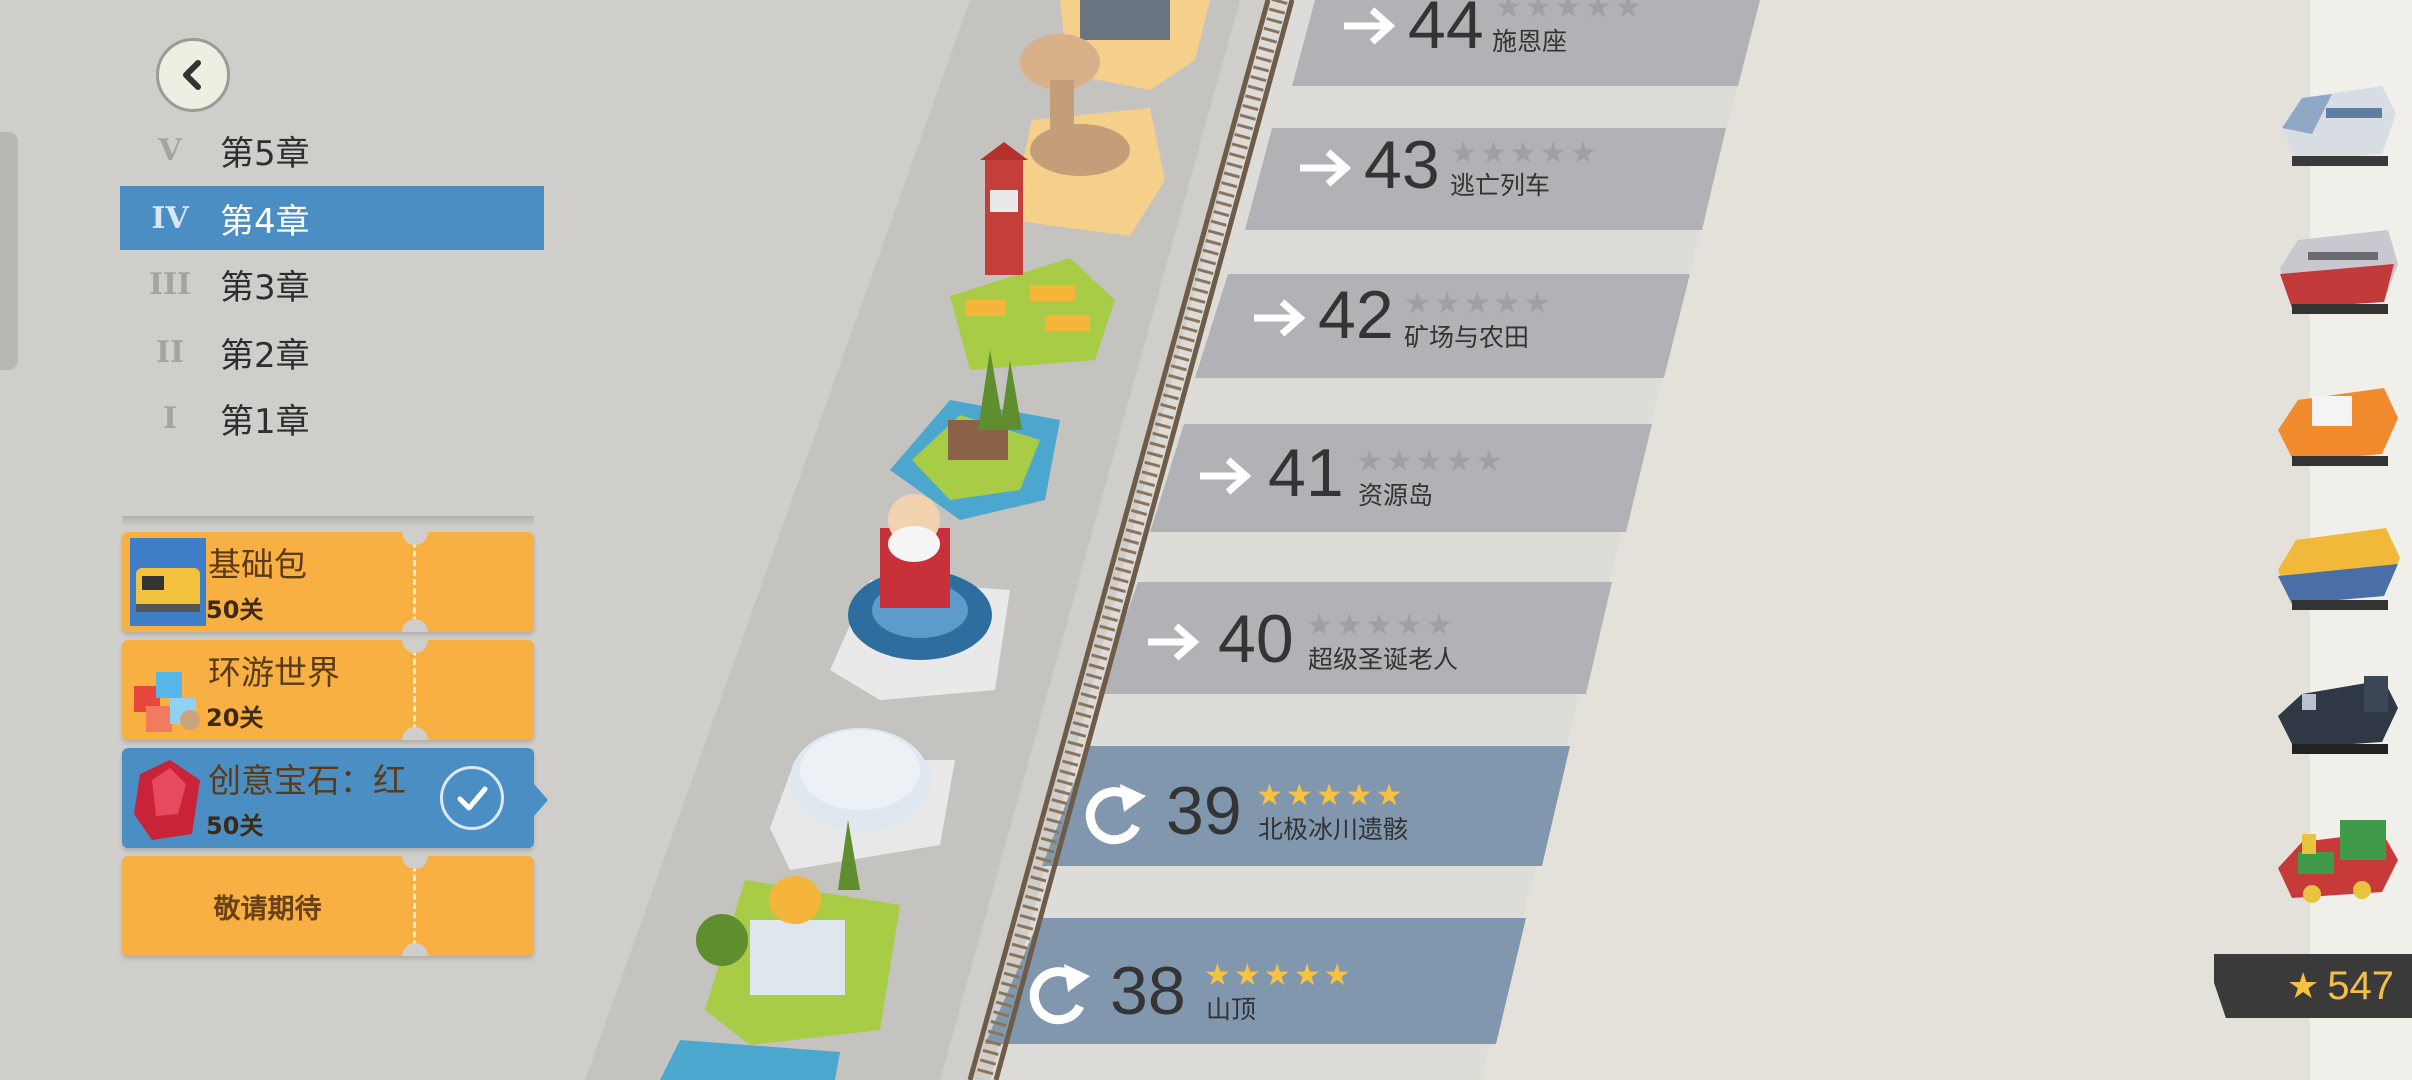 Image resolution: width=2412 pixels, height=1080 pixels. I want to click on coming-soon-label: 敬请期待, so click(267, 909).